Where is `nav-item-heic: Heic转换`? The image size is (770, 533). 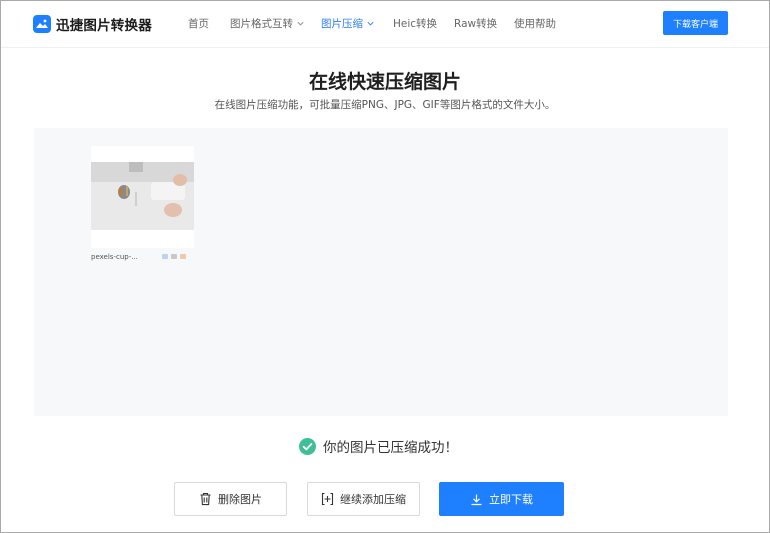
nav-item-heic: Heic转换 is located at coordinates (423, 23).